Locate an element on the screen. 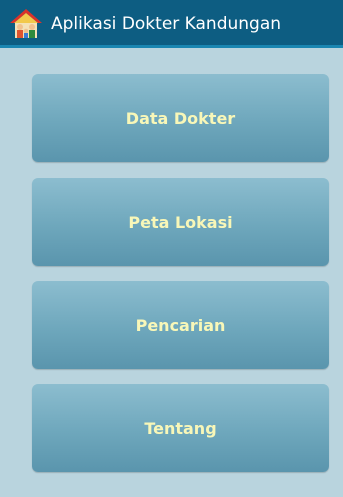 The height and width of the screenshot is (497, 343). action-bar: Aplikasi Dokter Kandungan is located at coordinates (171, 24).